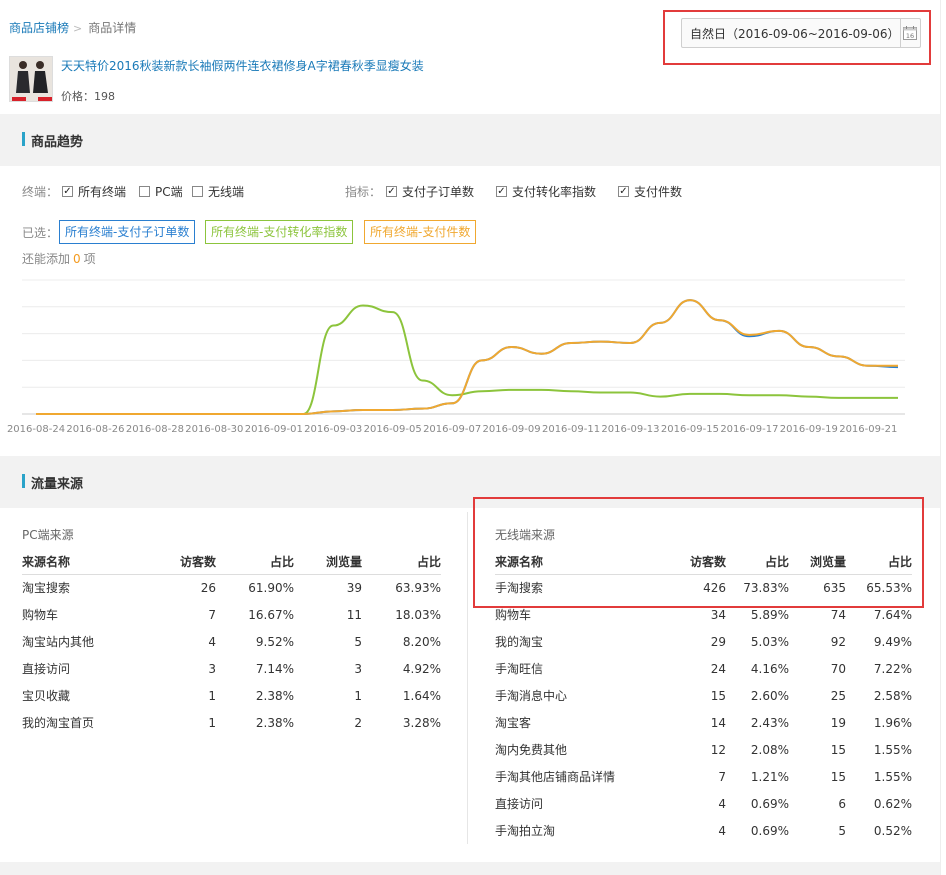  I want to click on table-row: 淘宝站内其他 4 9.52% 5 8.20%, so click(231, 641).